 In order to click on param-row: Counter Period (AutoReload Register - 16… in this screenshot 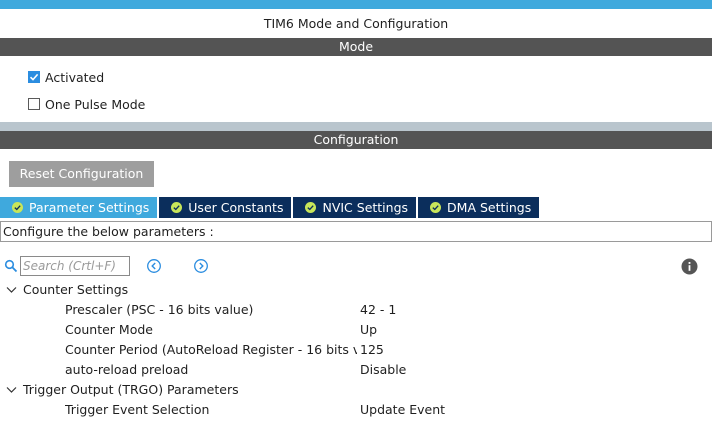, I will do `click(356, 350)`.